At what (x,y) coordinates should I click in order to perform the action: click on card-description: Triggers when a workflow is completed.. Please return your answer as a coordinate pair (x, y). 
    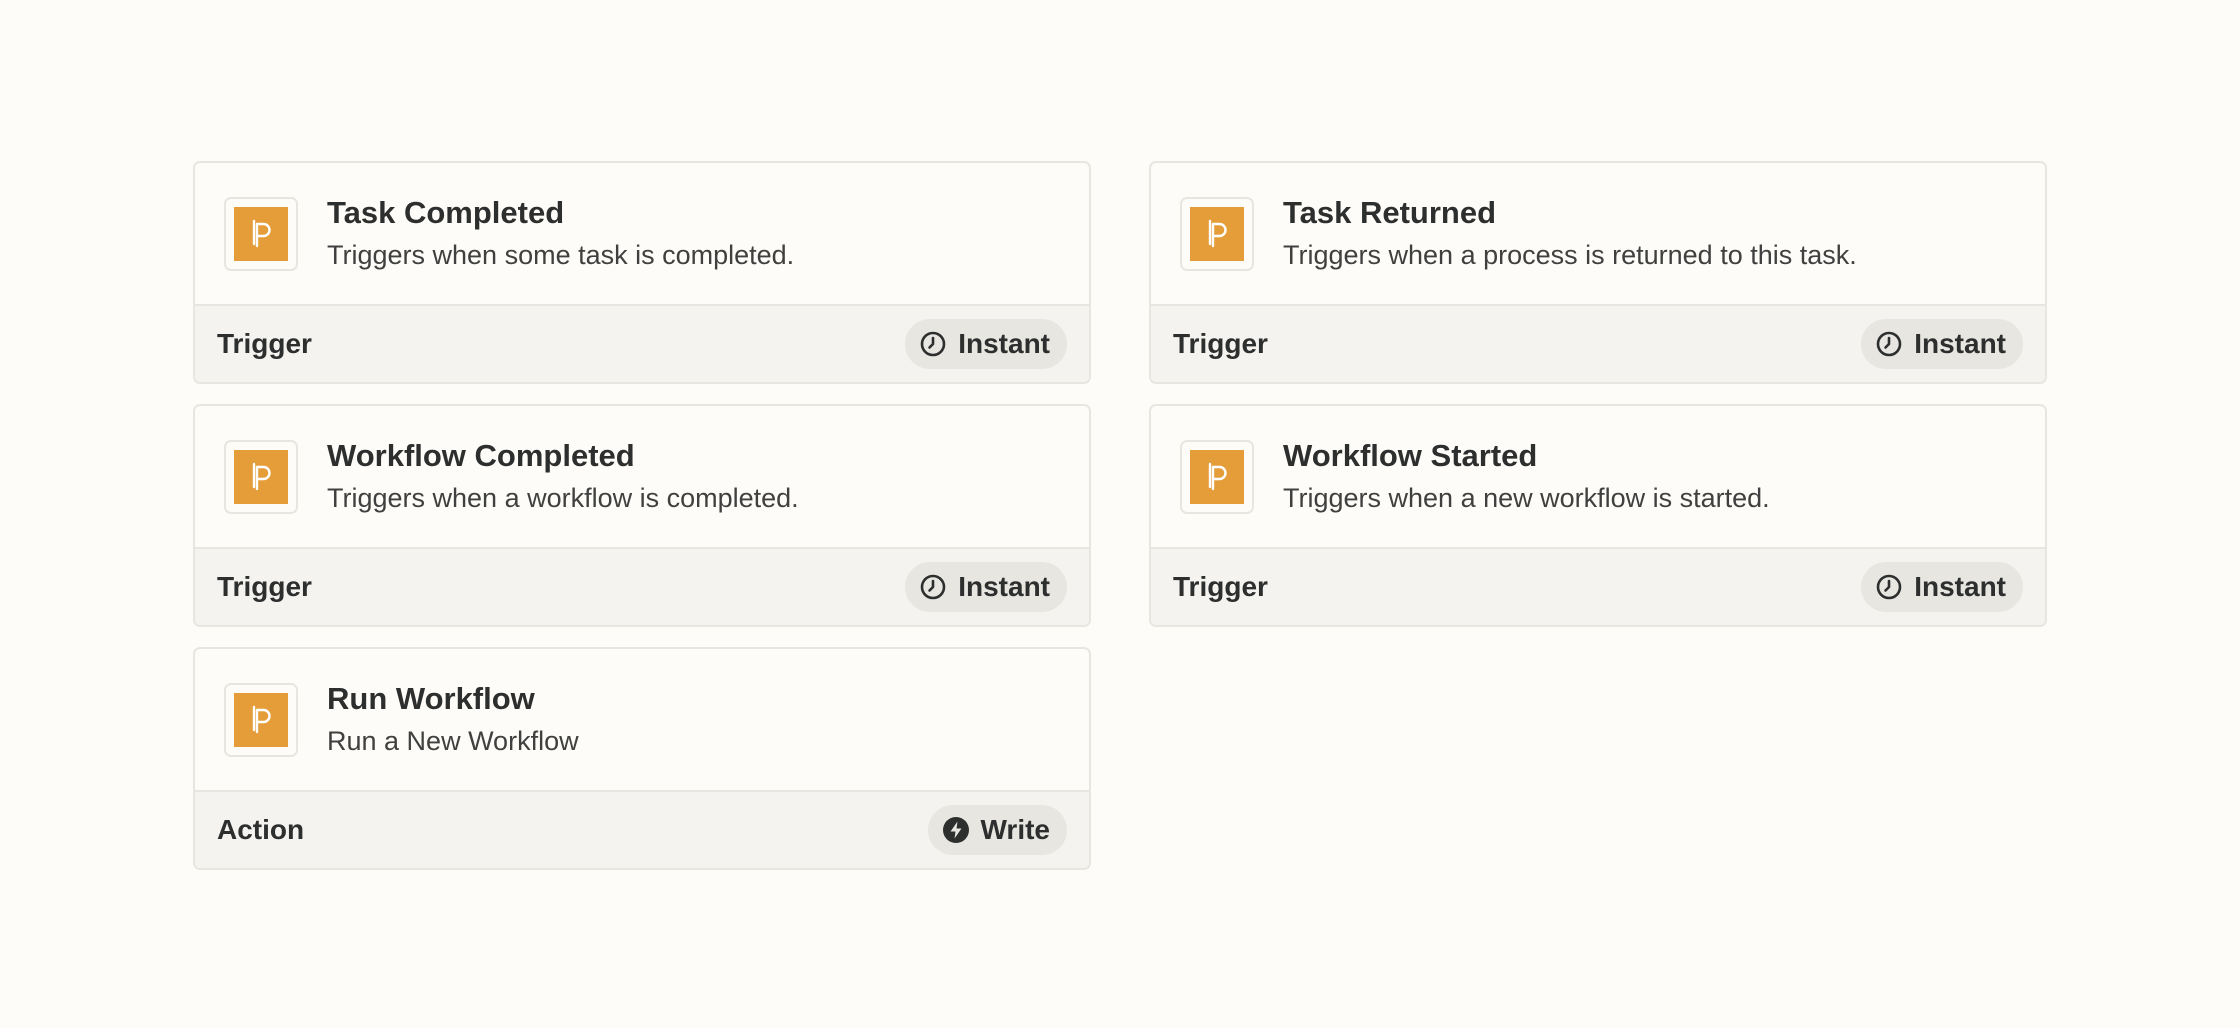
    Looking at the image, I should click on (563, 497).